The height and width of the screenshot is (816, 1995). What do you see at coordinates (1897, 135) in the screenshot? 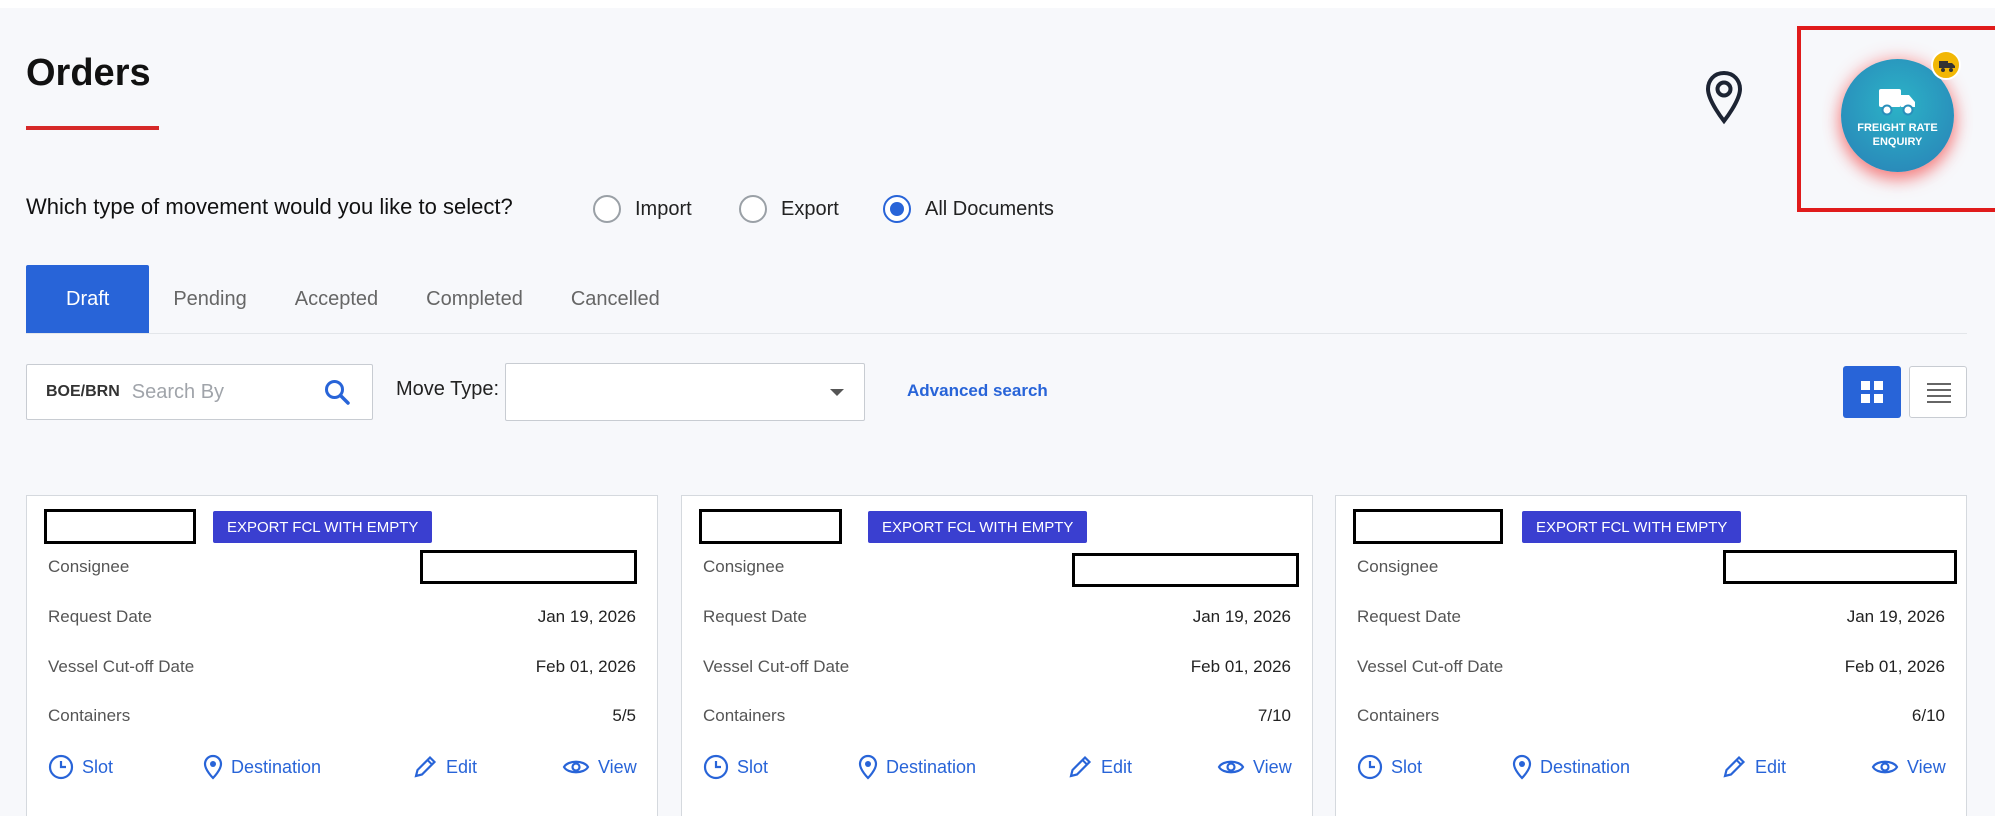
I see `fab-label: FREIGHT RATE ENQUIRY` at bounding box center [1897, 135].